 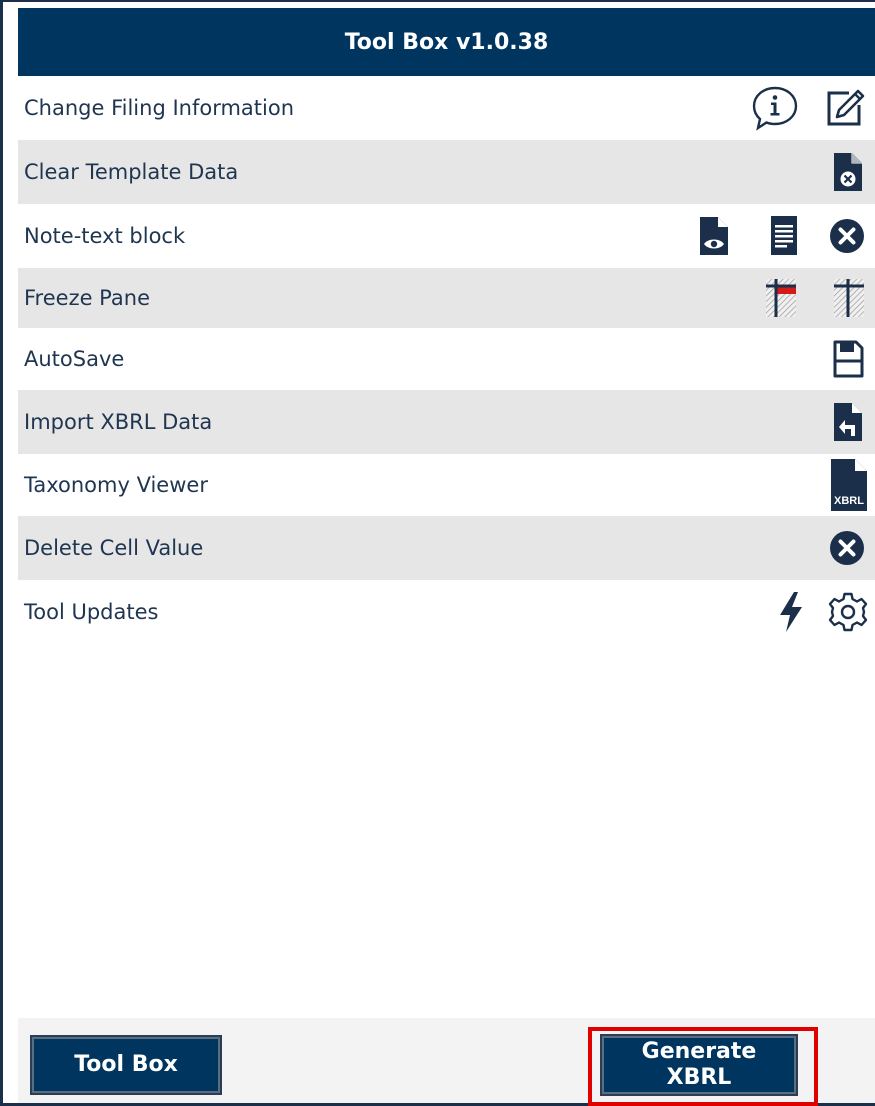 What do you see at coordinates (849, 501) in the screenshot?
I see `xbrl-icon-label: XBRL` at bounding box center [849, 501].